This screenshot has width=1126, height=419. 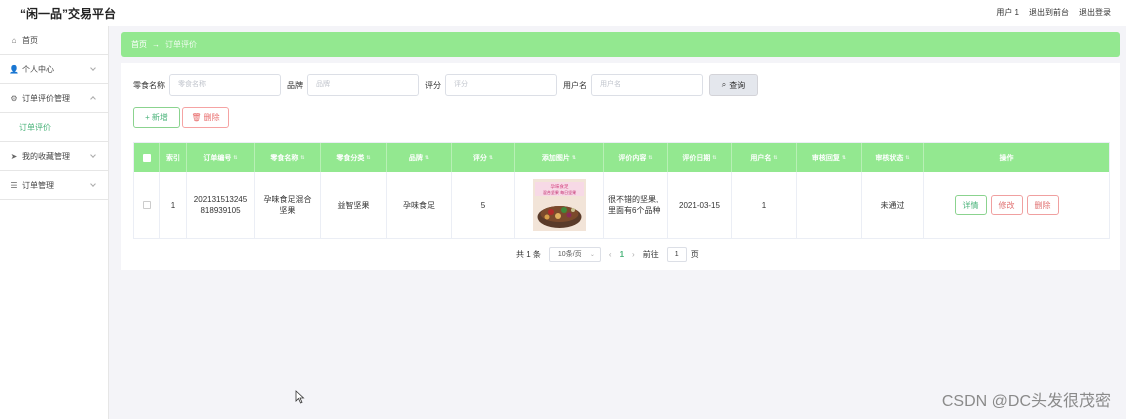 I want to click on page-unit-label: 页, so click(x=694, y=254).